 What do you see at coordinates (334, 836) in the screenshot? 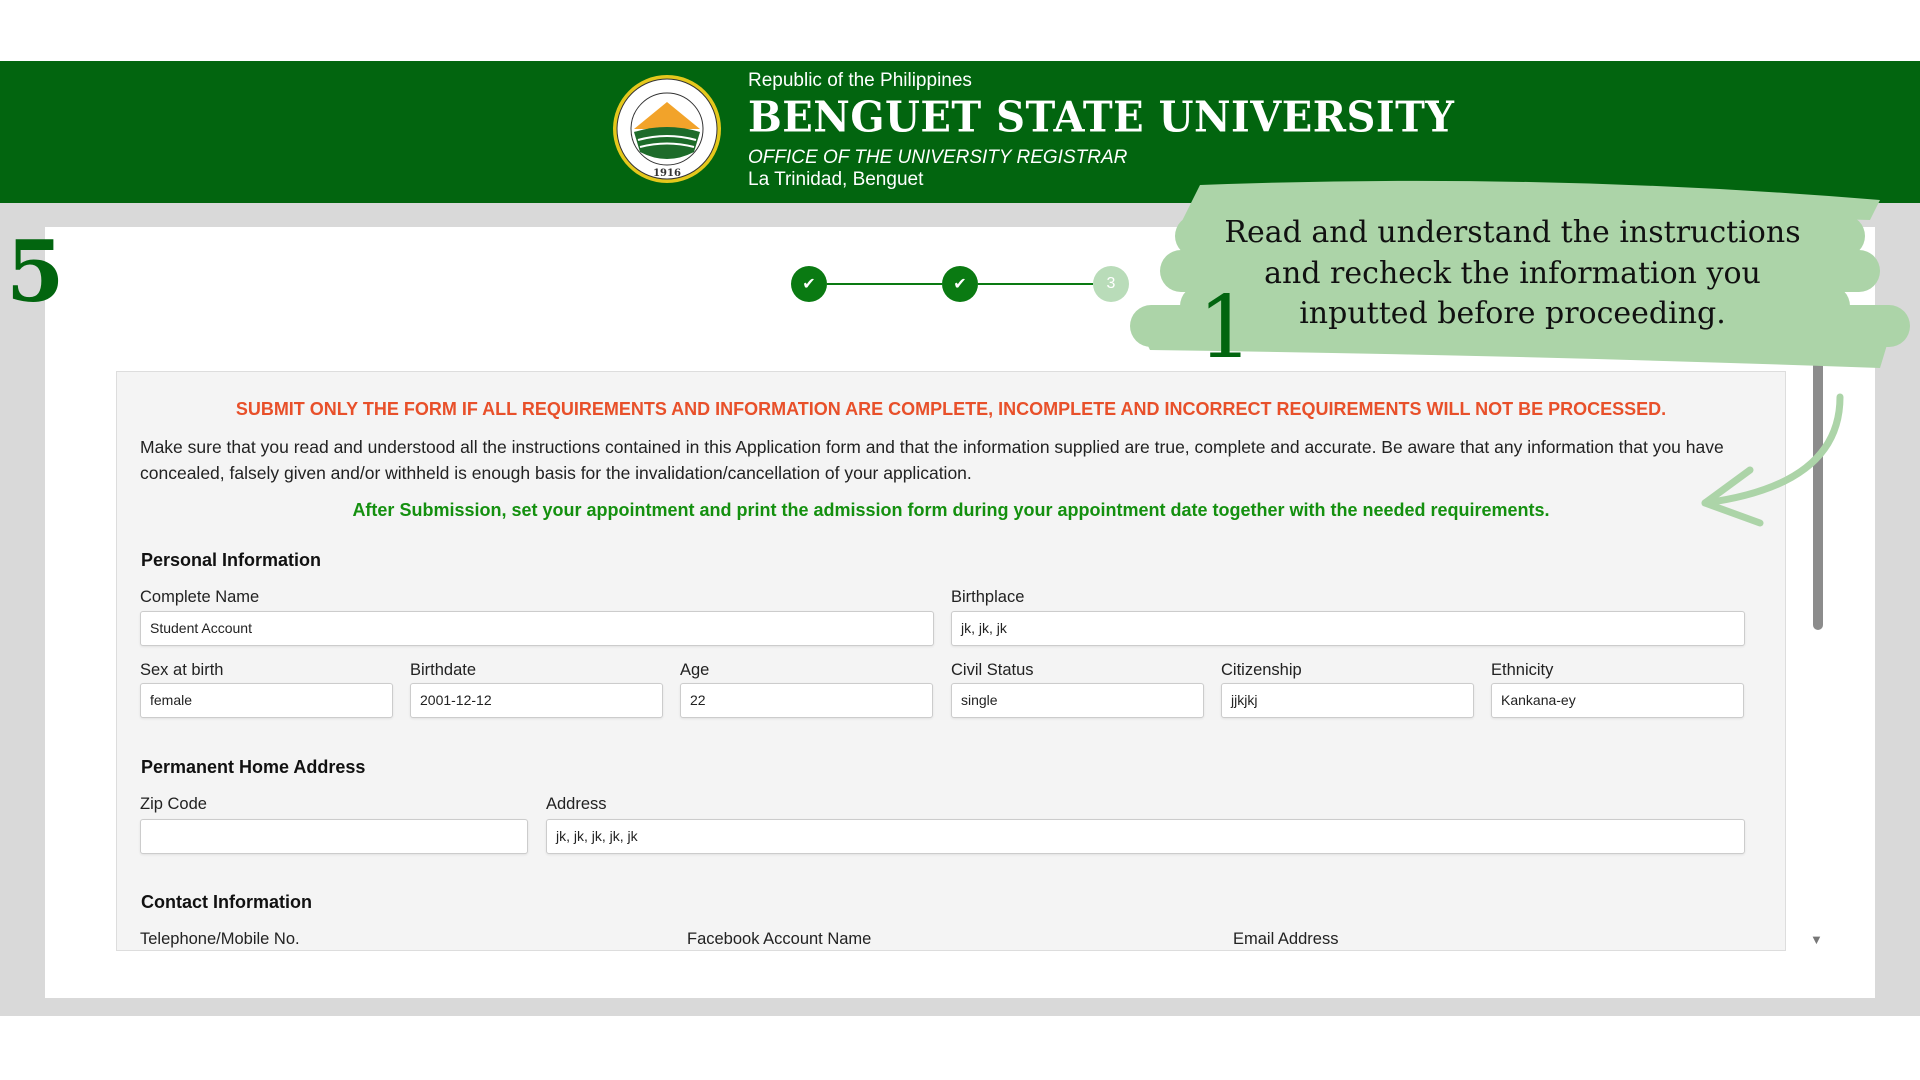
I see `zip-code-input` at bounding box center [334, 836].